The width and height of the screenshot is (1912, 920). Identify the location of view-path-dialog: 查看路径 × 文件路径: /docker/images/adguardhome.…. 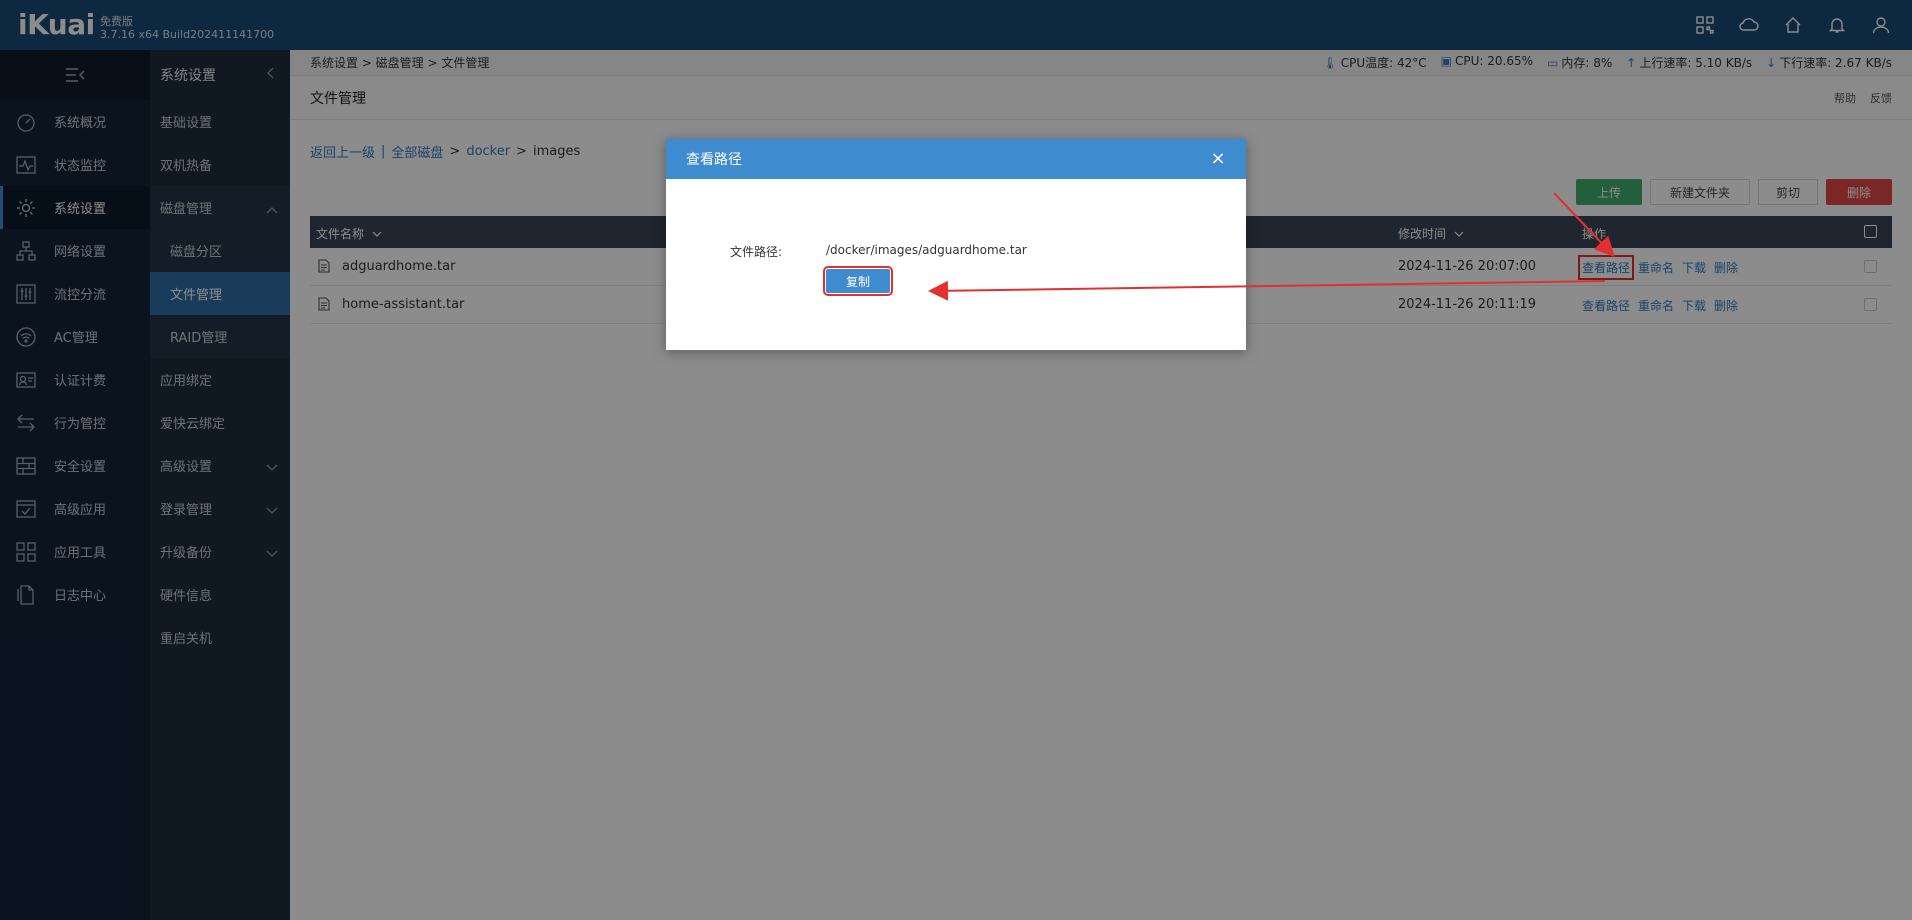
(956, 244).